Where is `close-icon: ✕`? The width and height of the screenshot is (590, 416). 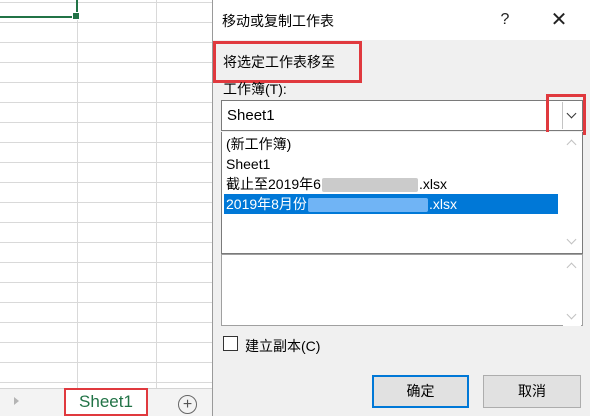 close-icon: ✕ is located at coordinates (559, 20).